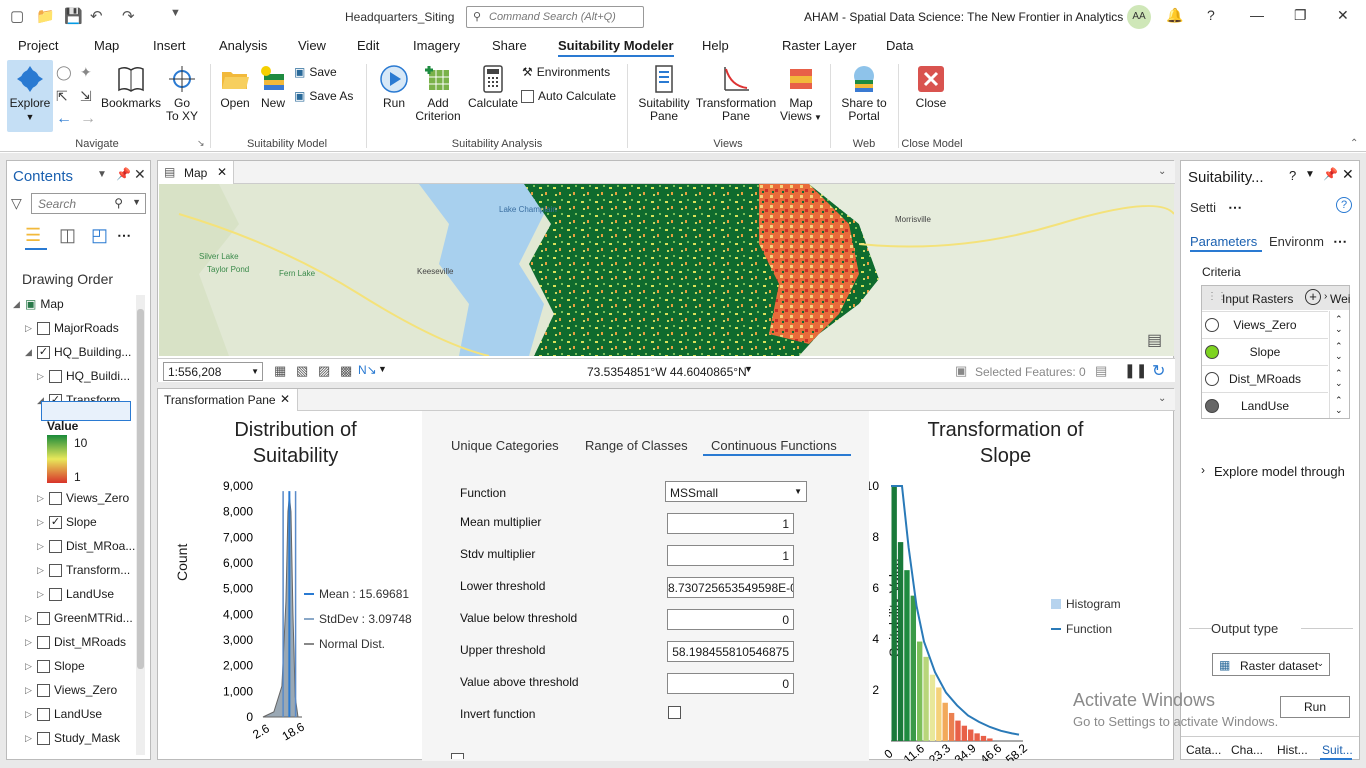 This screenshot has height=768, width=1366. Describe the element at coordinates (96, 16) in the screenshot. I see `undo-icon: ↶` at that location.